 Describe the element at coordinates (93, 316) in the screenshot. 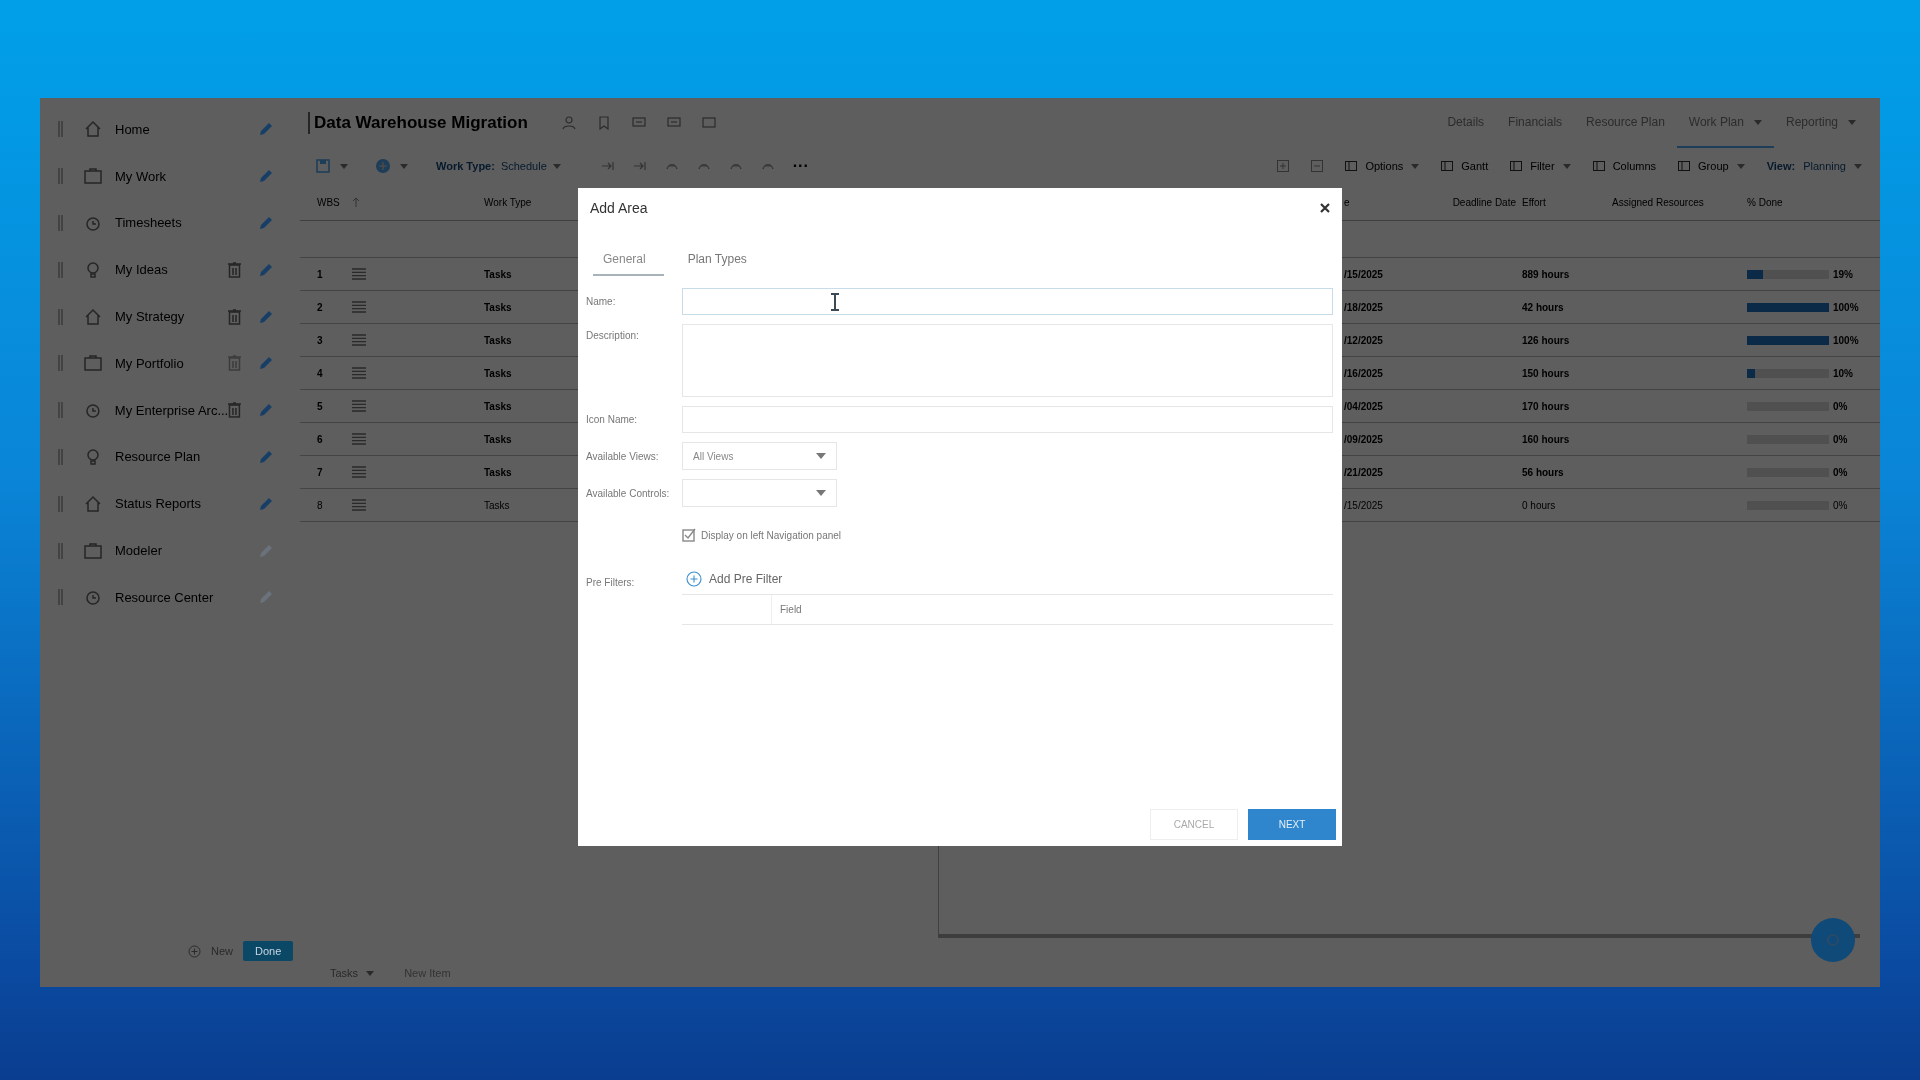

I see `nav-icon` at that location.